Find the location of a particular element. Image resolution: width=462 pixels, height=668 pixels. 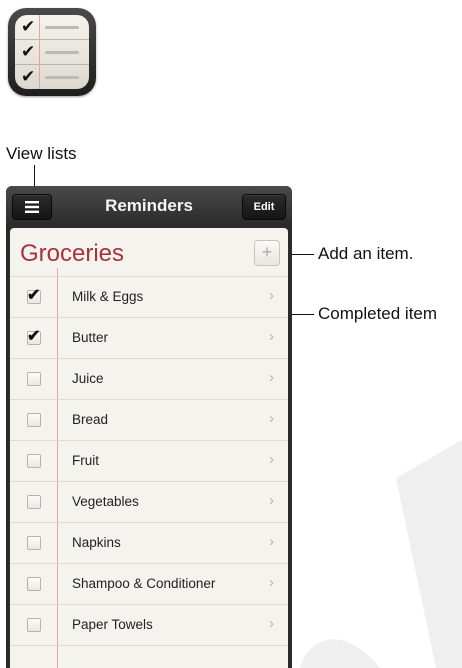

callout-add-item: Add an item. is located at coordinates (366, 253).